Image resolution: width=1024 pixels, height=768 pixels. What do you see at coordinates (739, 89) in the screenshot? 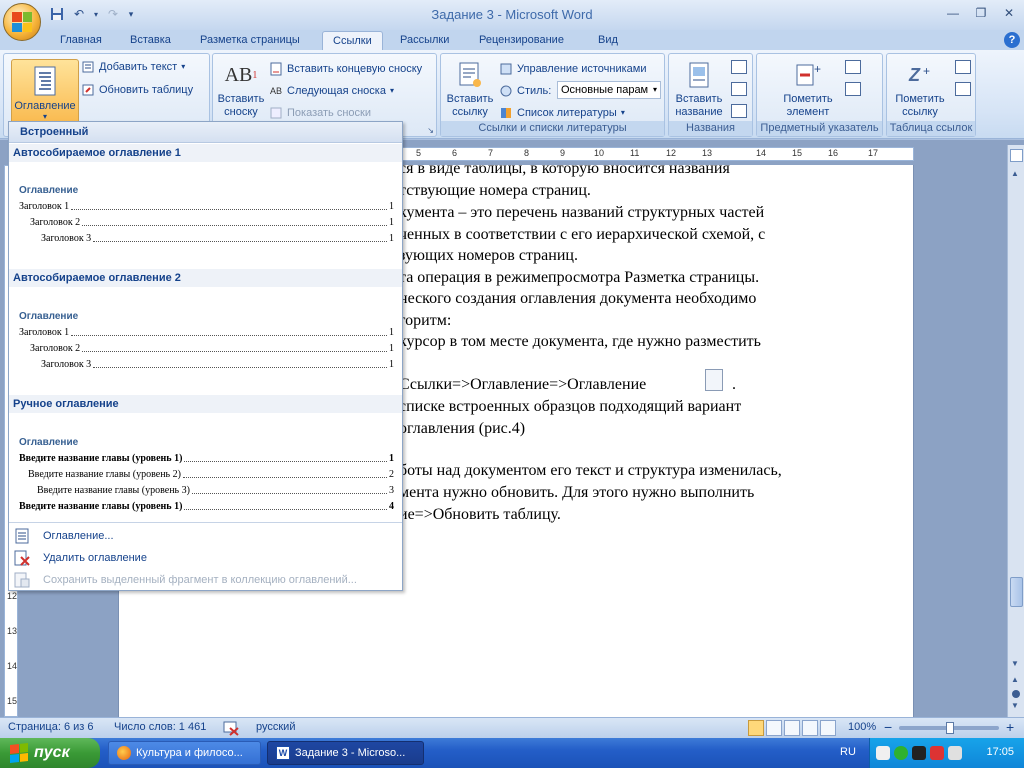
I see `update-table-of-figures-icon` at bounding box center [739, 89].